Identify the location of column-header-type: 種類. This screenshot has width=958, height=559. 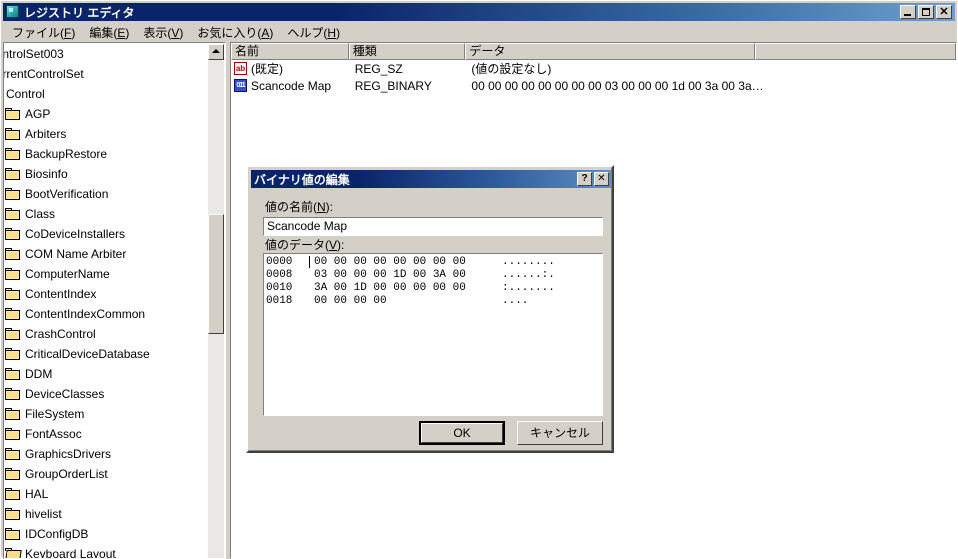
(407, 51).